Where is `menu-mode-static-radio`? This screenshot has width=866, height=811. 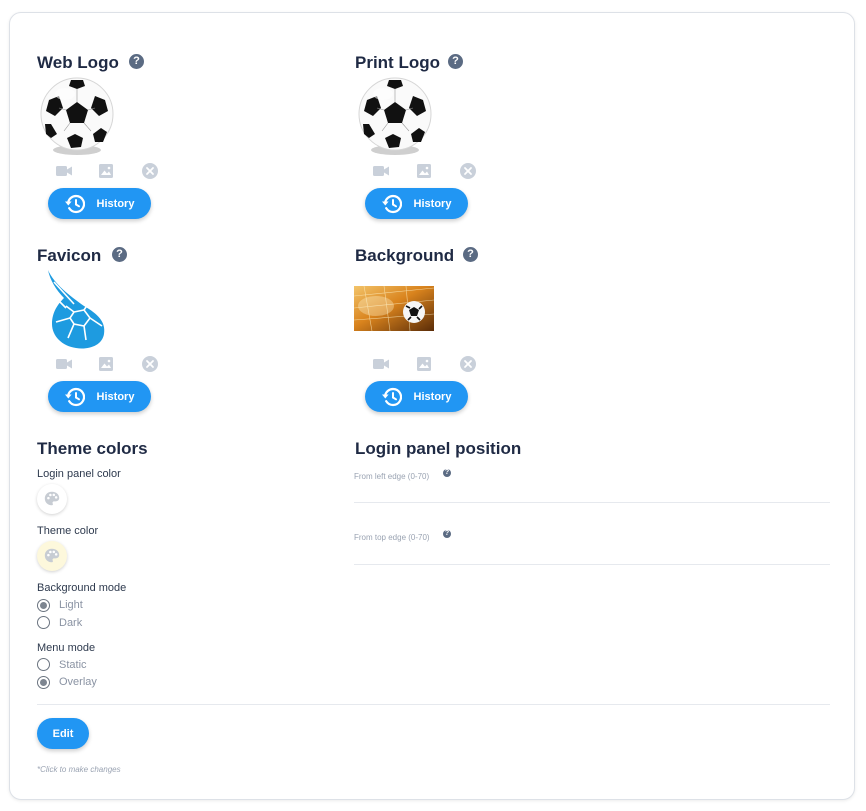 menu-mode-static-radio is located at coordinates (43, 664).